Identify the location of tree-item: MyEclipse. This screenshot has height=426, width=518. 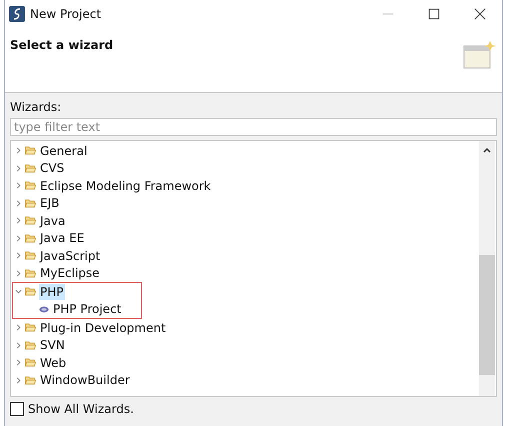
(70, 273).